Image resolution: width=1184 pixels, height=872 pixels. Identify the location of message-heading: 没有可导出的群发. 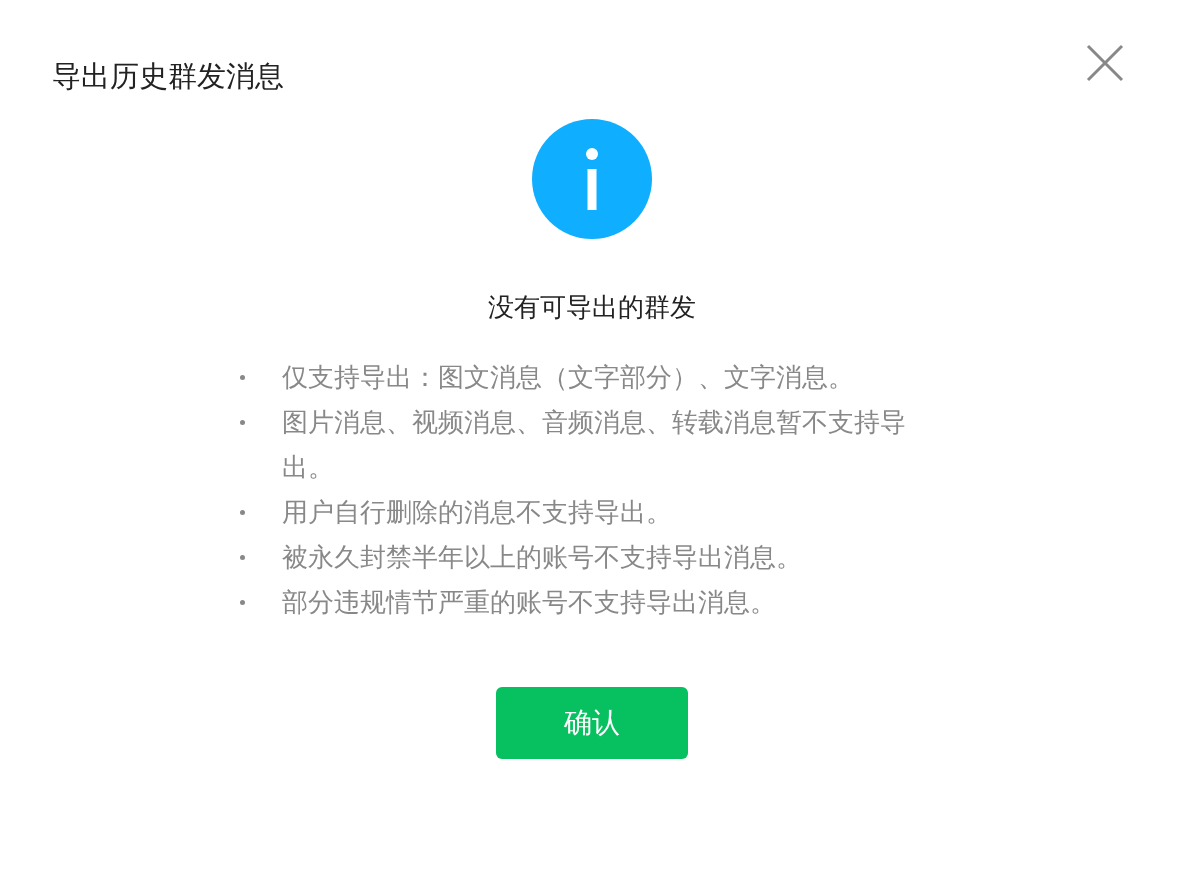
(592, 307).